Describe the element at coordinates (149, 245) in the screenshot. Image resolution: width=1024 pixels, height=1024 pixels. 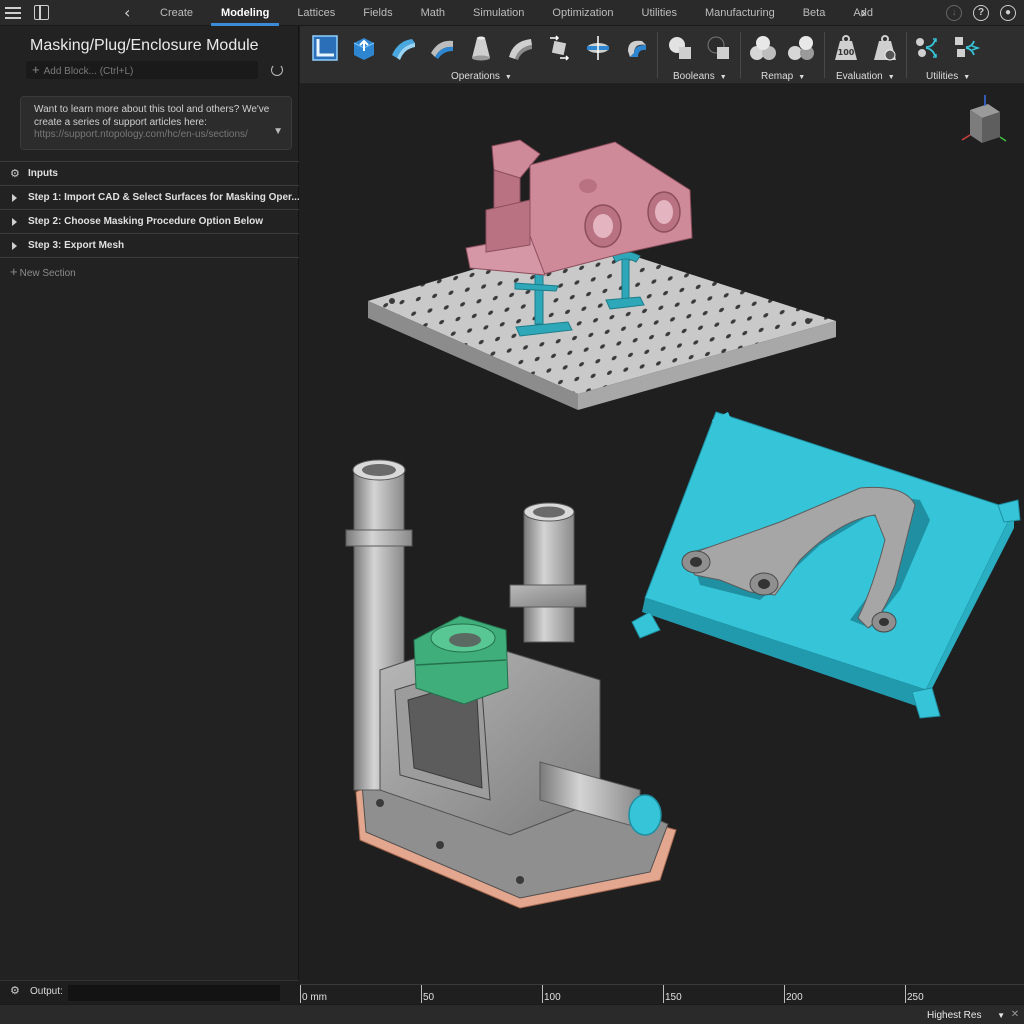
I see `section-step-3: Step 3: Export Mesh` at that location.